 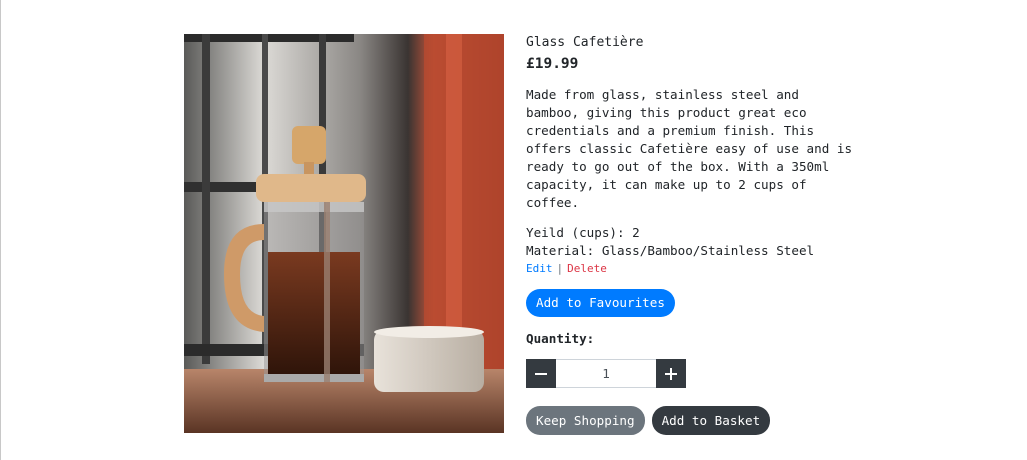 What do you see at coordinates (670, 250) in the screenshot?
I see `product-material: Material: Glass/Bamboo/Stainless Steel` at bounding box center [670, 250].